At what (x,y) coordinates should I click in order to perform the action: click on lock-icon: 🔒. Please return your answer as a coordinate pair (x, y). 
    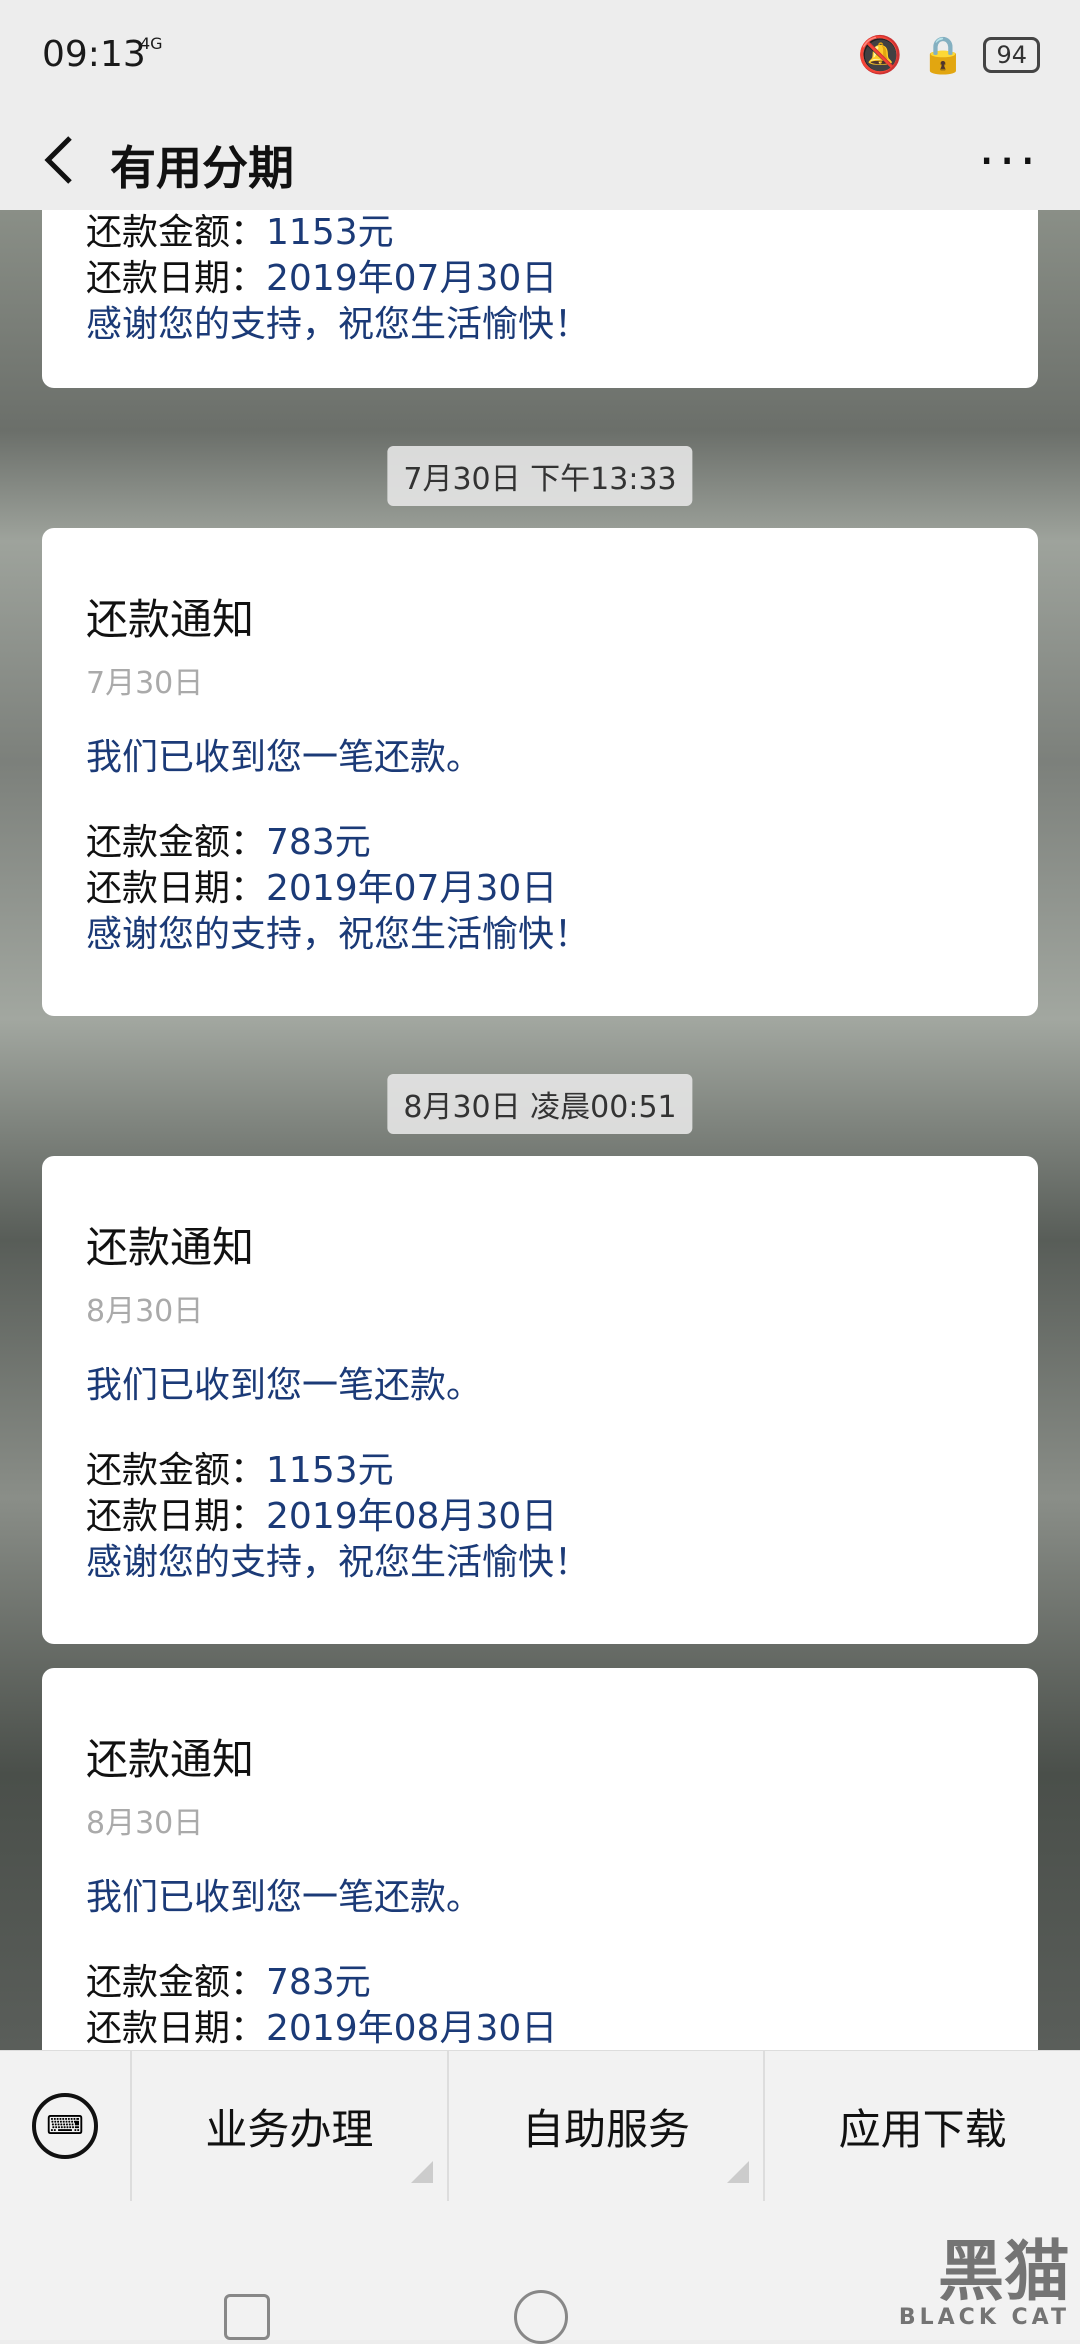
    Looking at the image, I should click on (943, 55).